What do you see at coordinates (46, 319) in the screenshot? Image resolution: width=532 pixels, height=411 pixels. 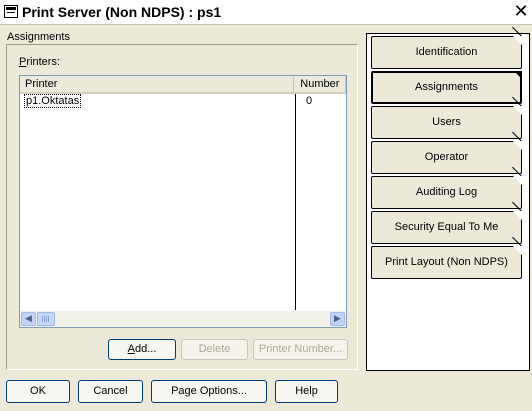 I see `scroll-thumb` at bounding box center [46, 319].